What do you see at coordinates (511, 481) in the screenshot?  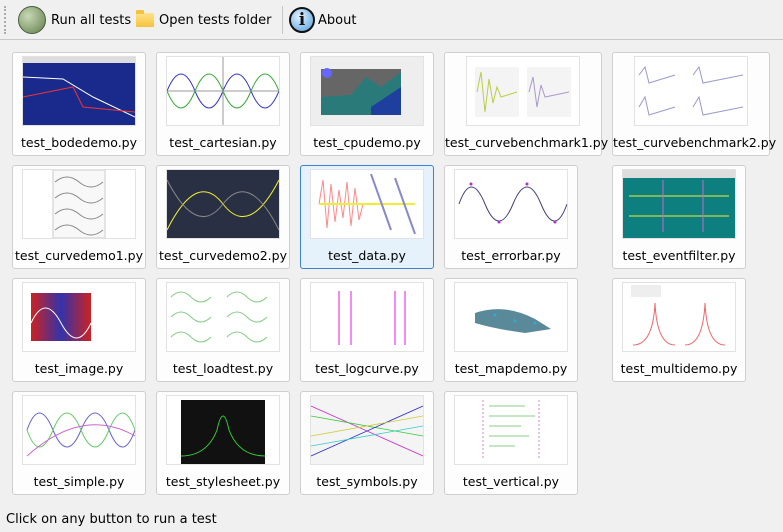 I see `test-label: test_vertical.py` at bounding box center [511, 481].